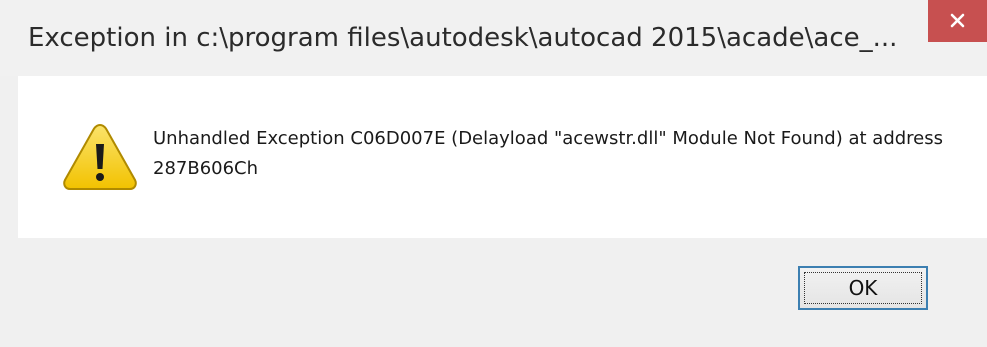 This screenshot has height=347, width=987. I want to click on ok-button: OK, so click(863, 288).